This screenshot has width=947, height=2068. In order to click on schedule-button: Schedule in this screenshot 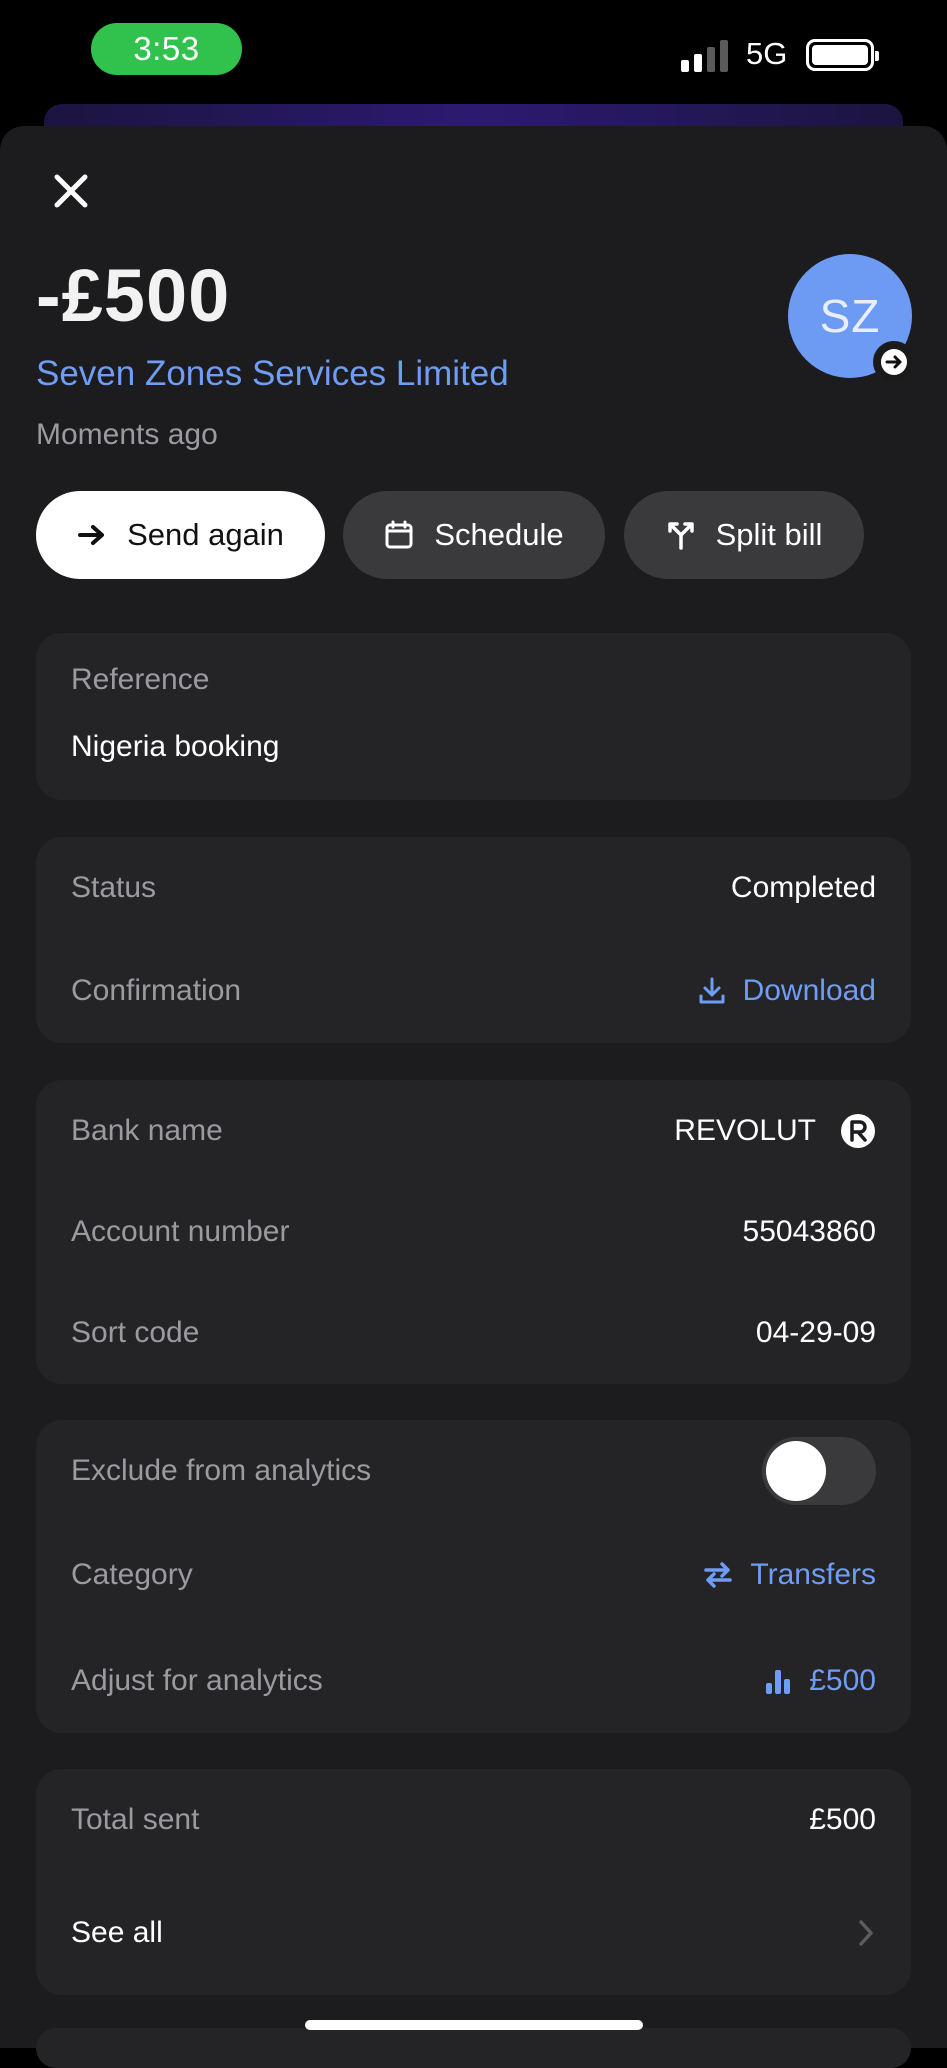, I will do `click(474, 535)`.